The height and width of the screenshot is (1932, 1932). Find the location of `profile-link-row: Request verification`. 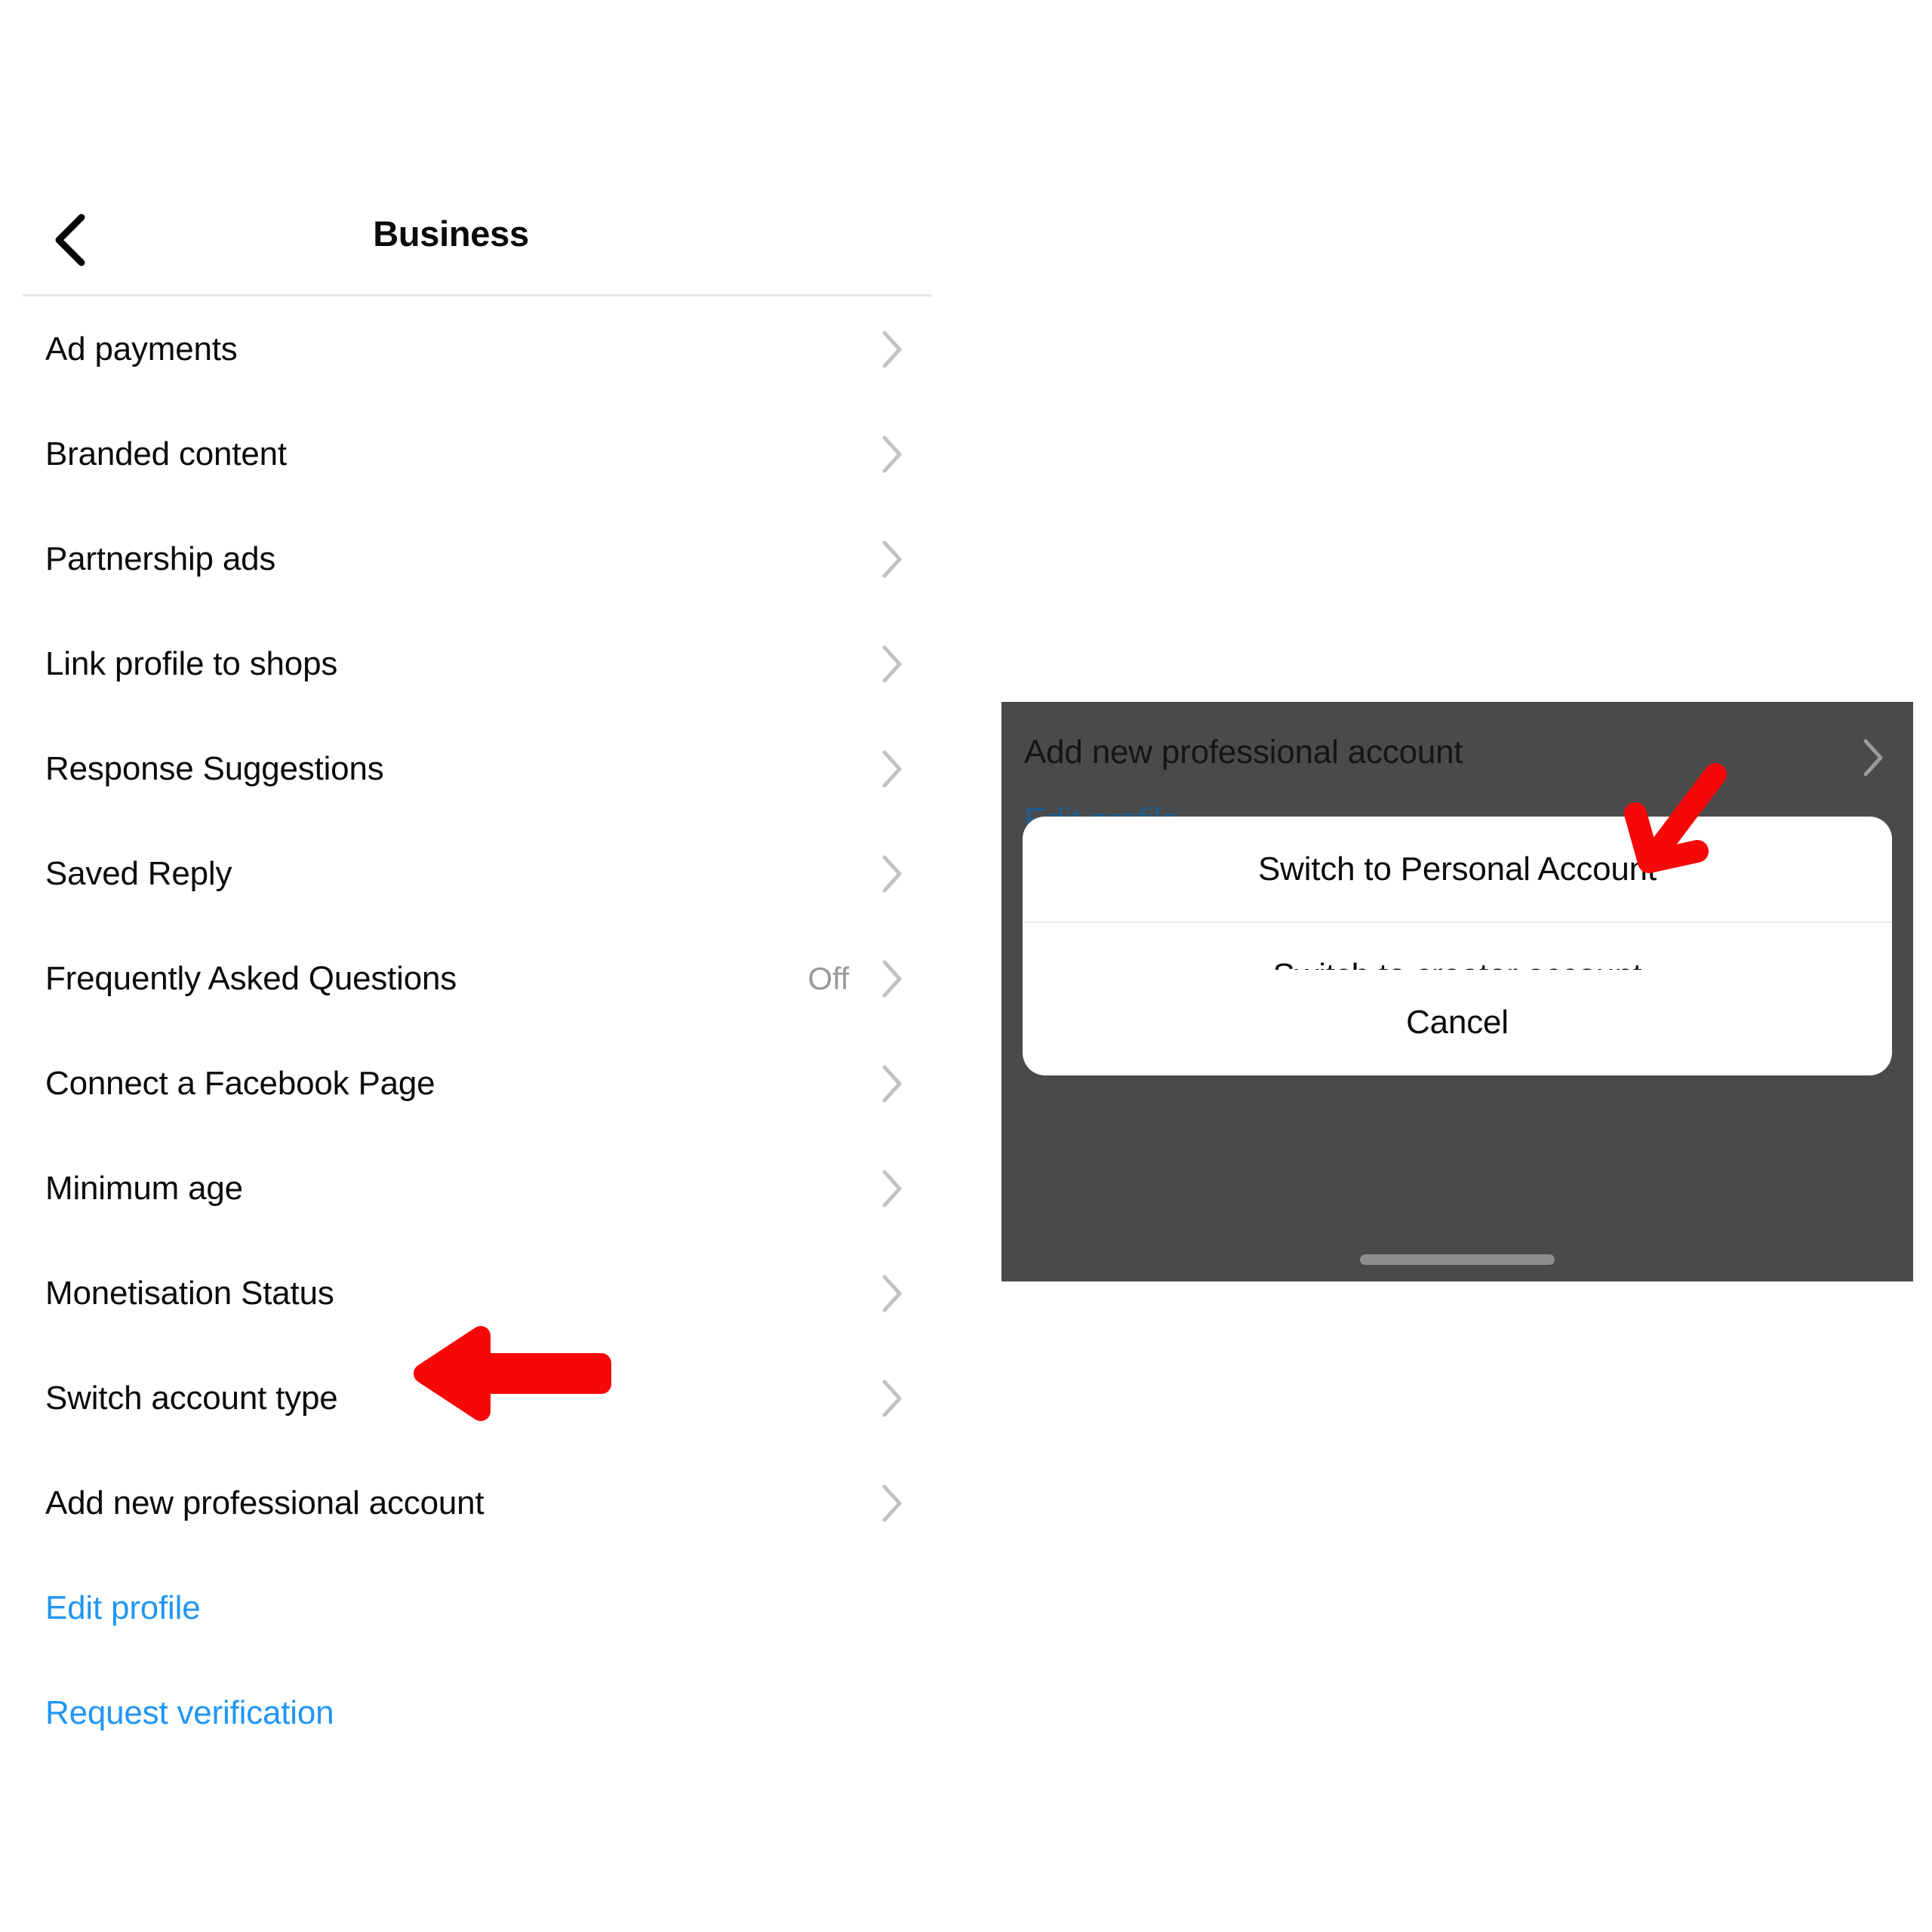

profile-link-row: Request verification is located at coordinates (477, 1712).